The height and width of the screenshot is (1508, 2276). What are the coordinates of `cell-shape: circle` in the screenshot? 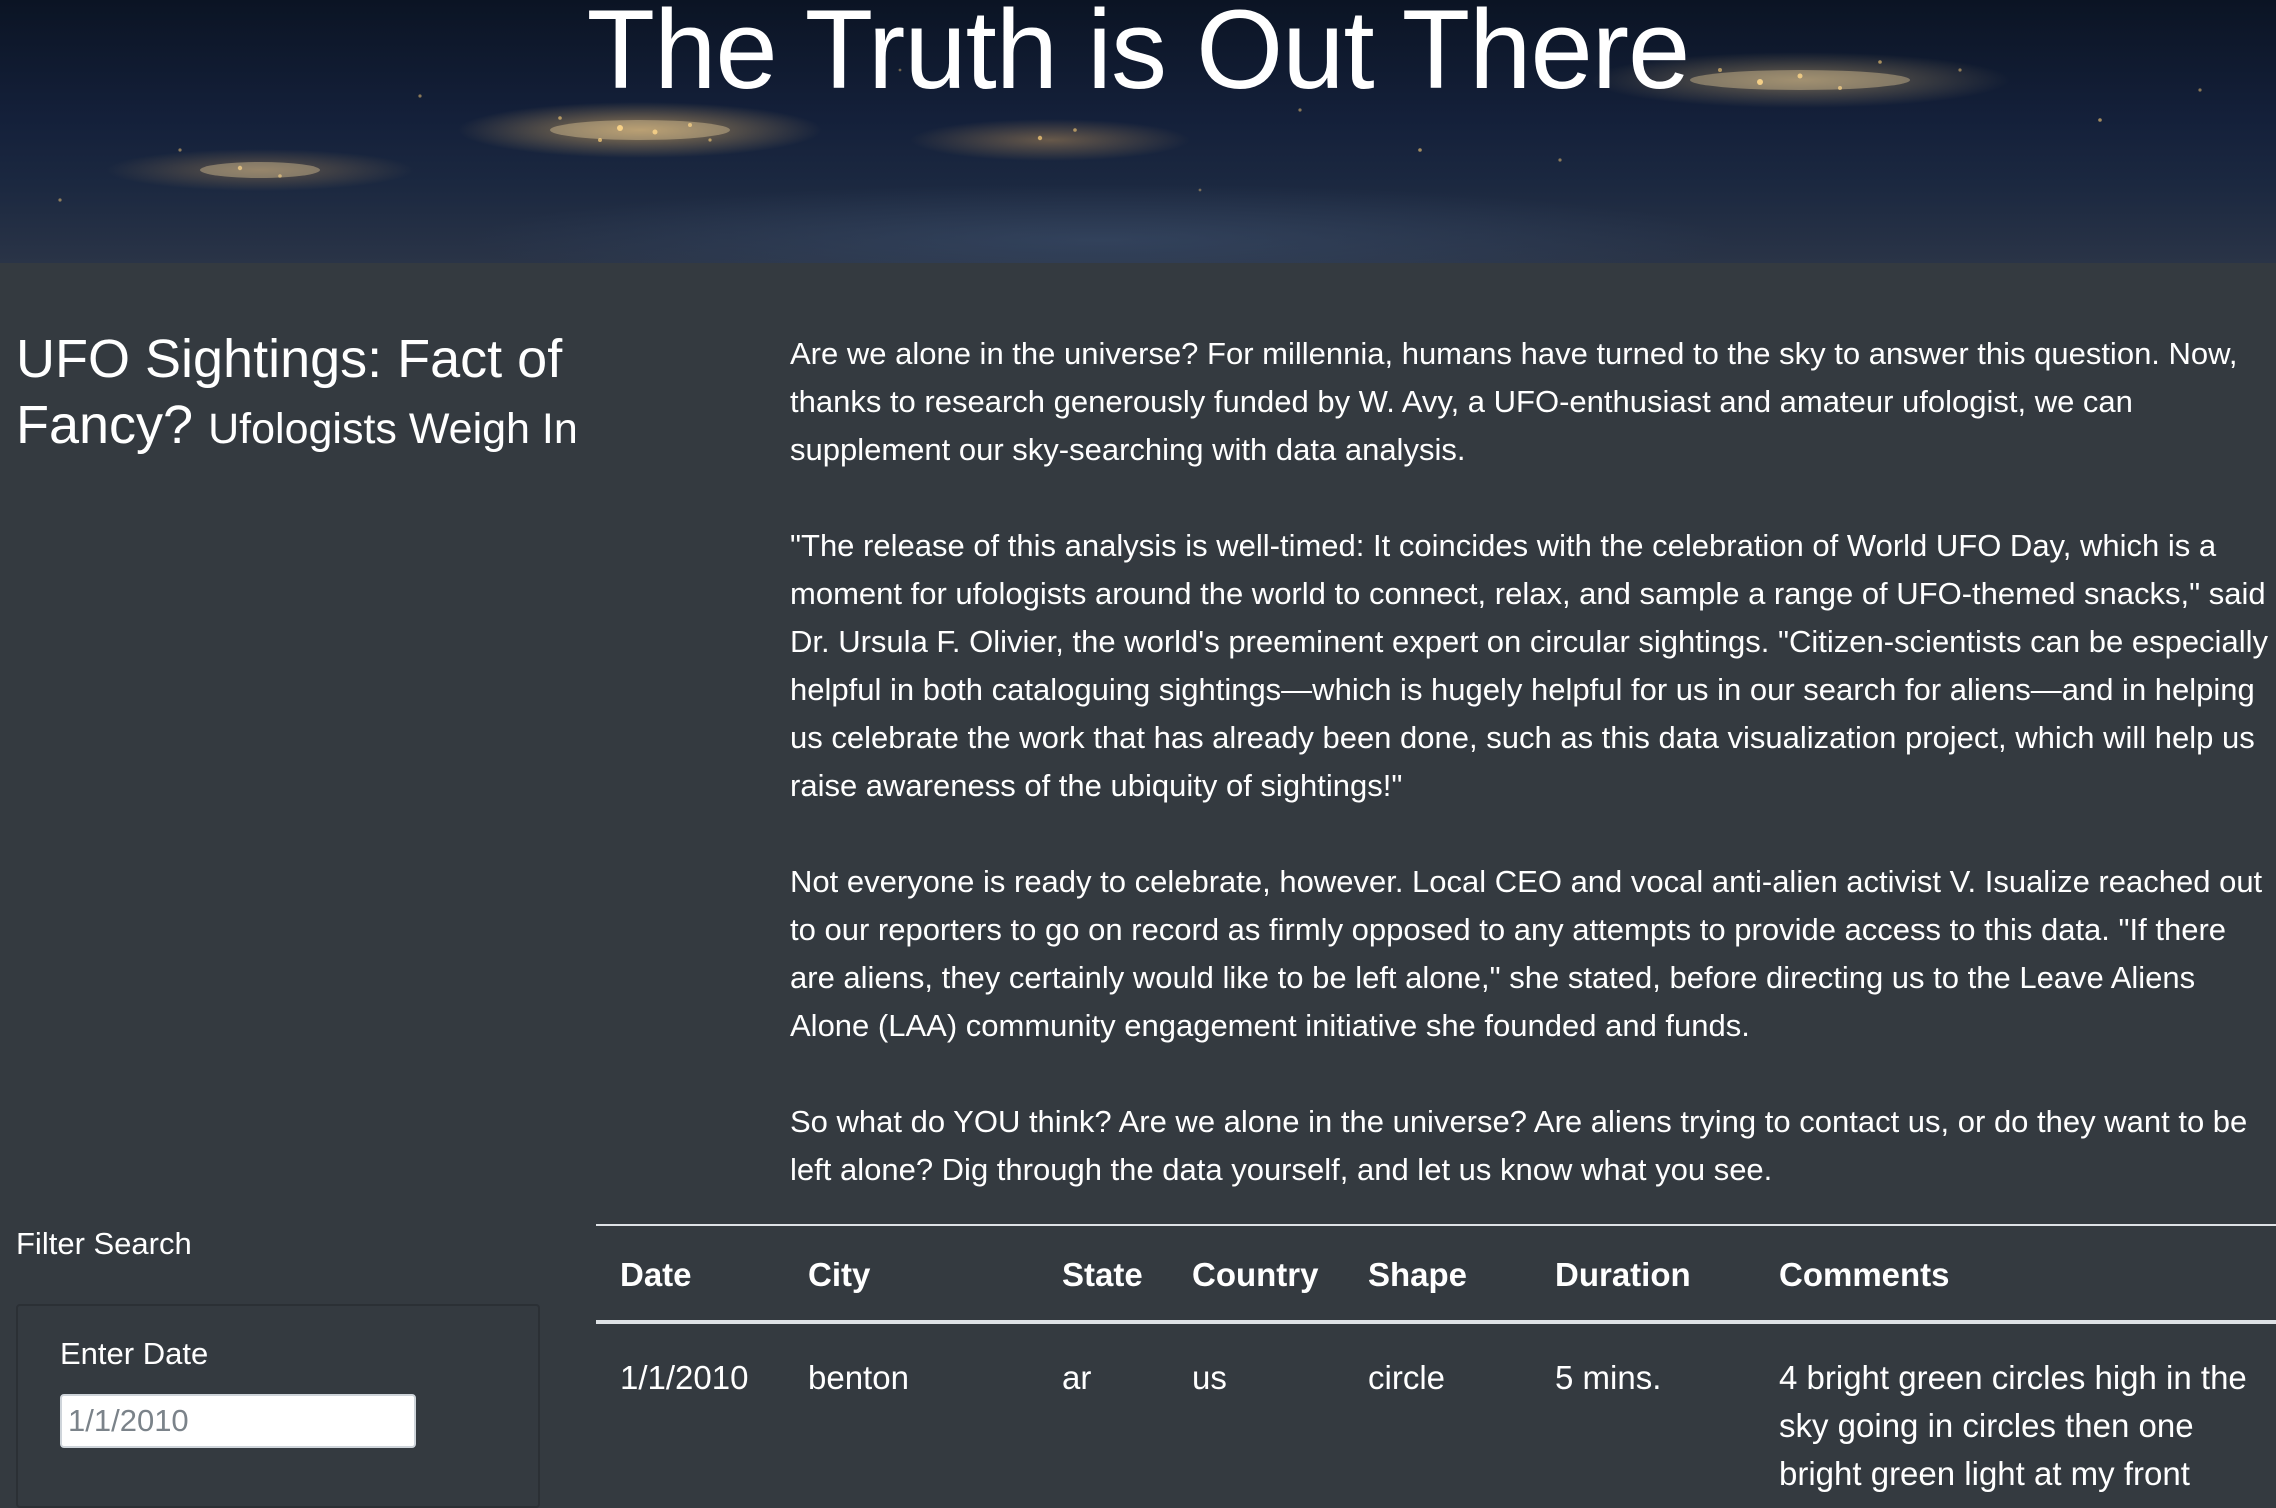 It's located at (1407, 1377).